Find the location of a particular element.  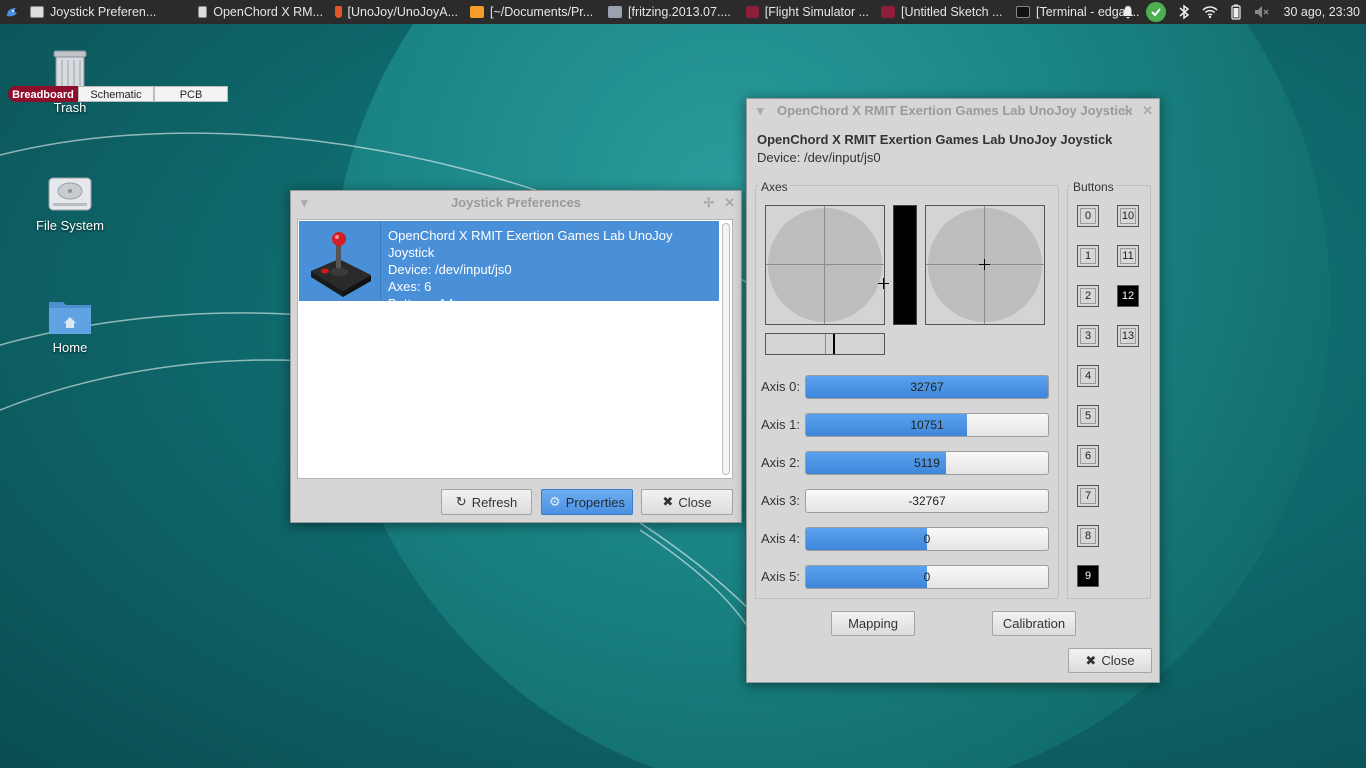

axis-label: Axis 3: is located at coordinates (781, 500).